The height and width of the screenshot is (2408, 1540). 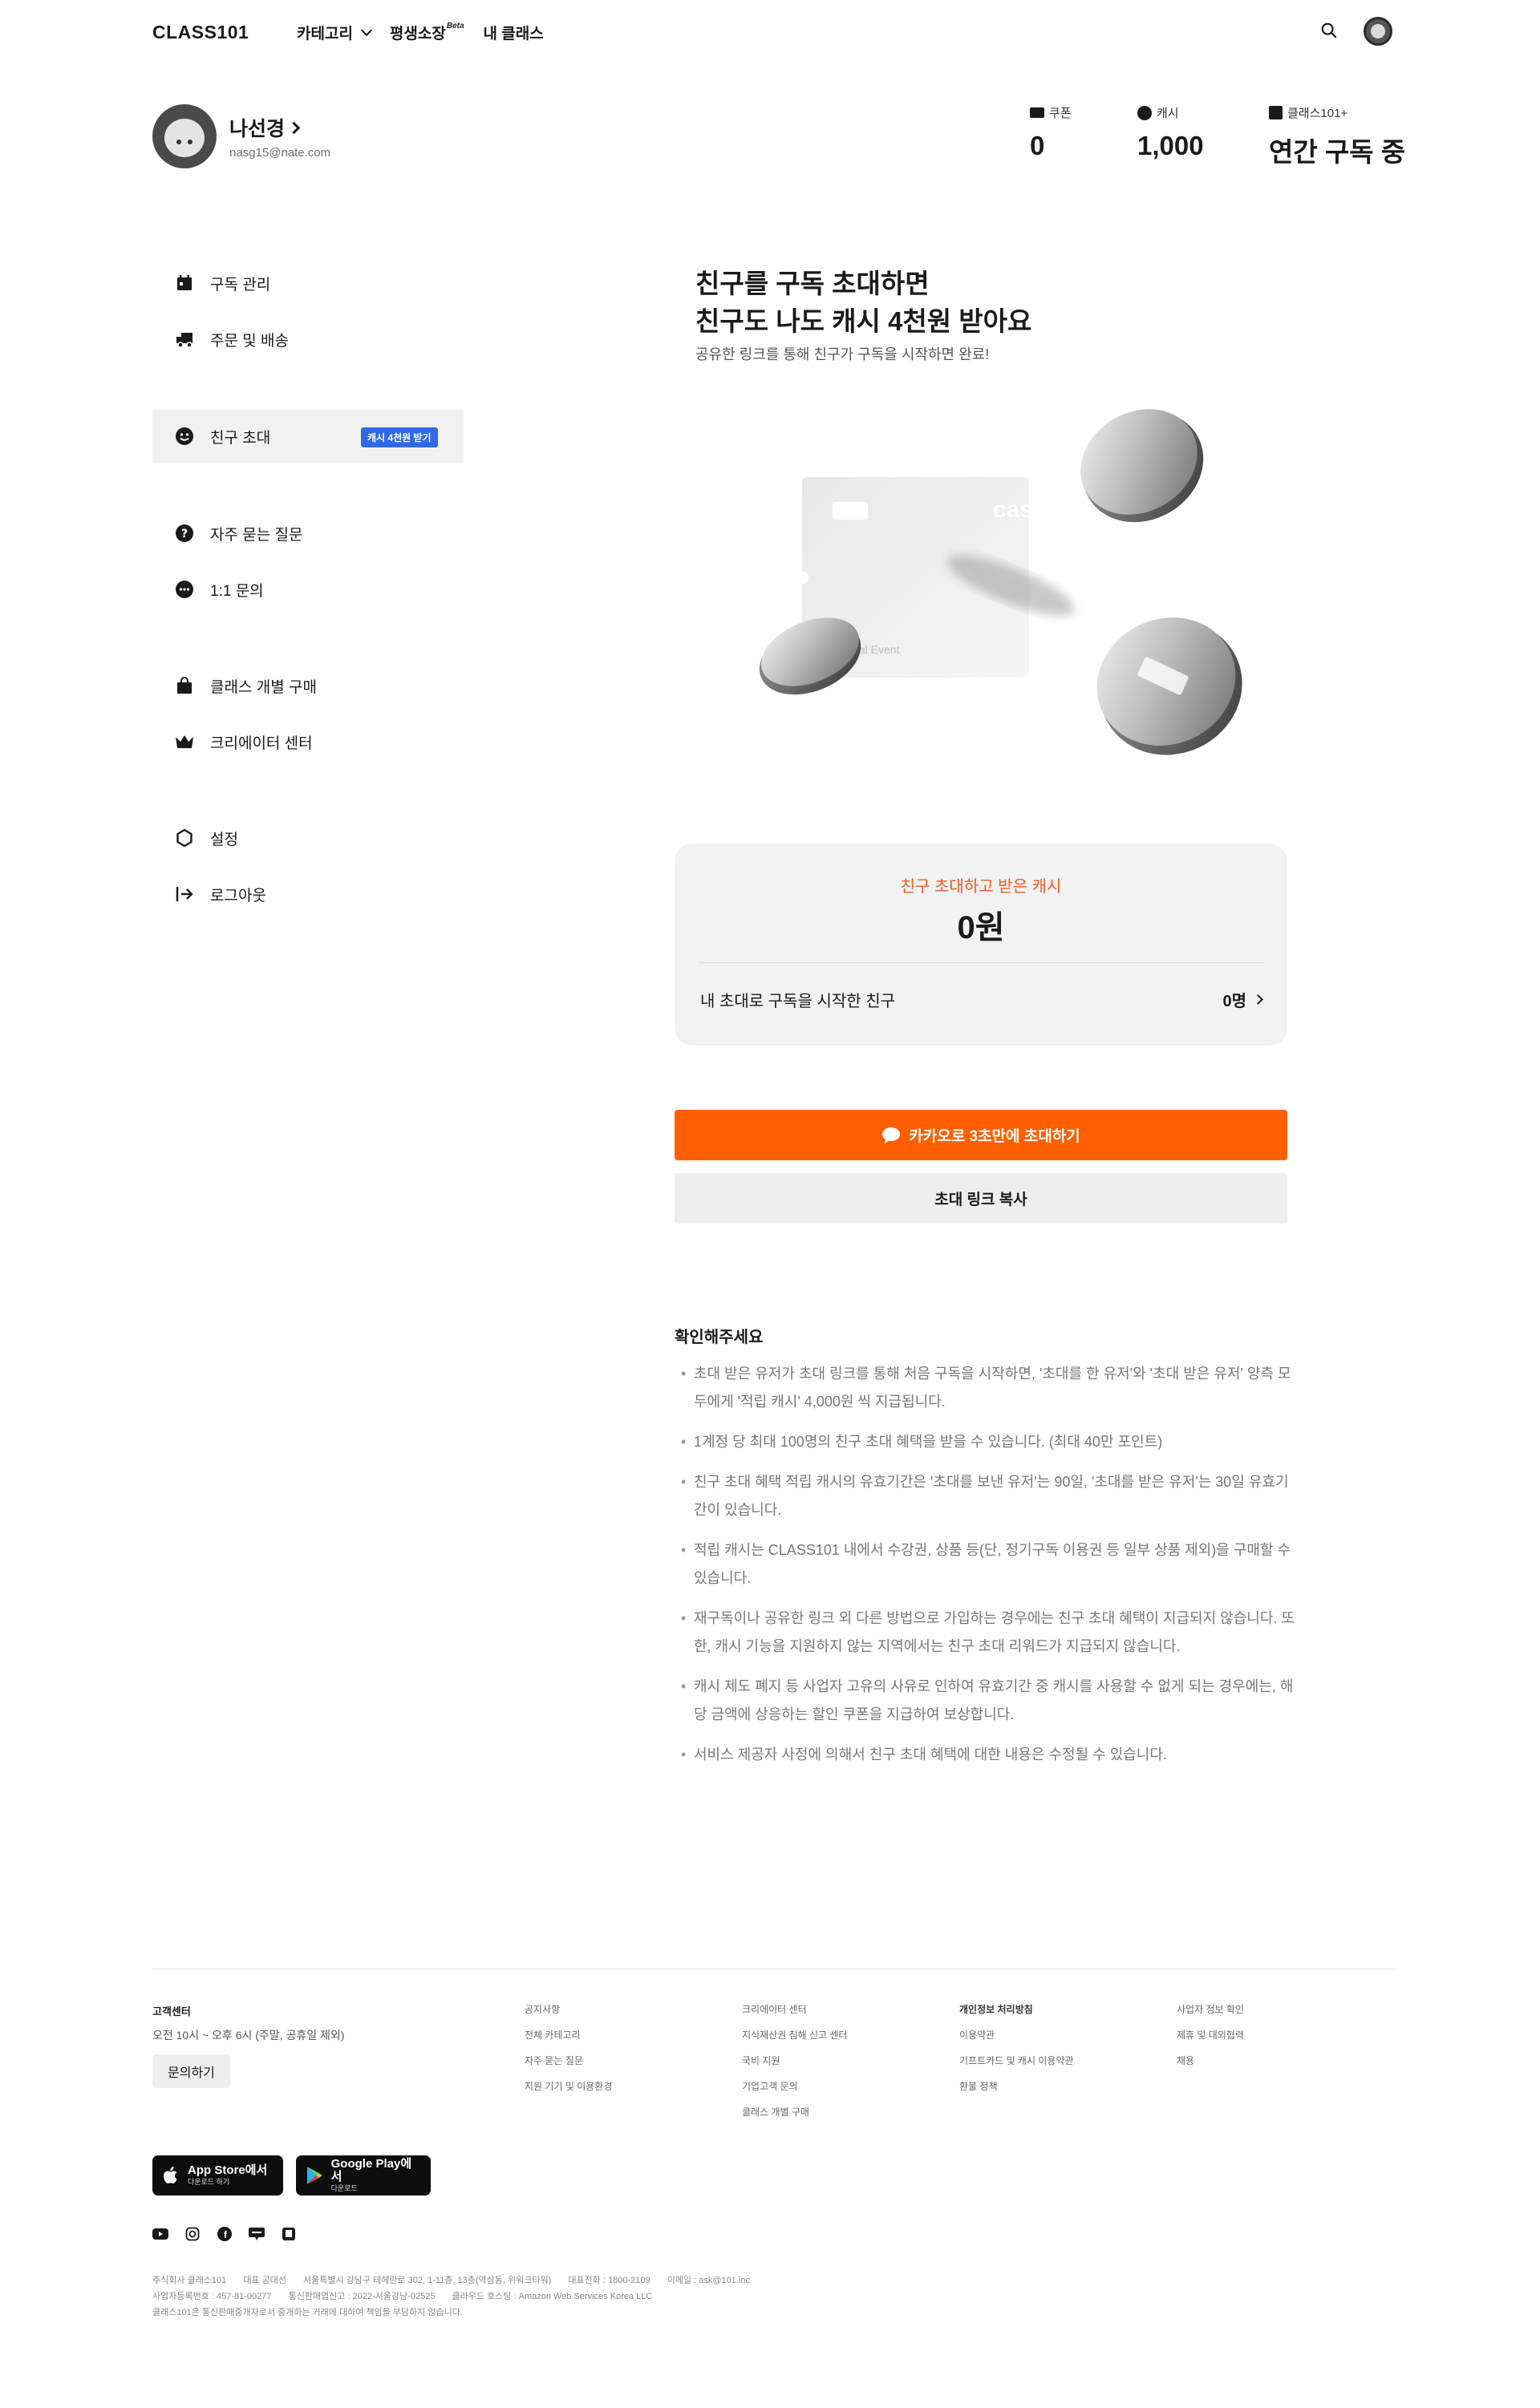 What do you see at coordinates (981, 962) in the screenshot?
I see `divider` at bounding box center [981, 962].